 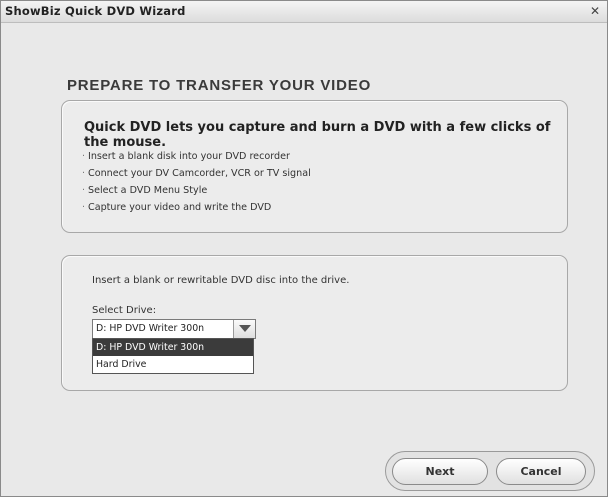 I want to click on drive-dropdown-list: D: HP DVD Writer 300n Hard Drive, so click(x=173, y=356).